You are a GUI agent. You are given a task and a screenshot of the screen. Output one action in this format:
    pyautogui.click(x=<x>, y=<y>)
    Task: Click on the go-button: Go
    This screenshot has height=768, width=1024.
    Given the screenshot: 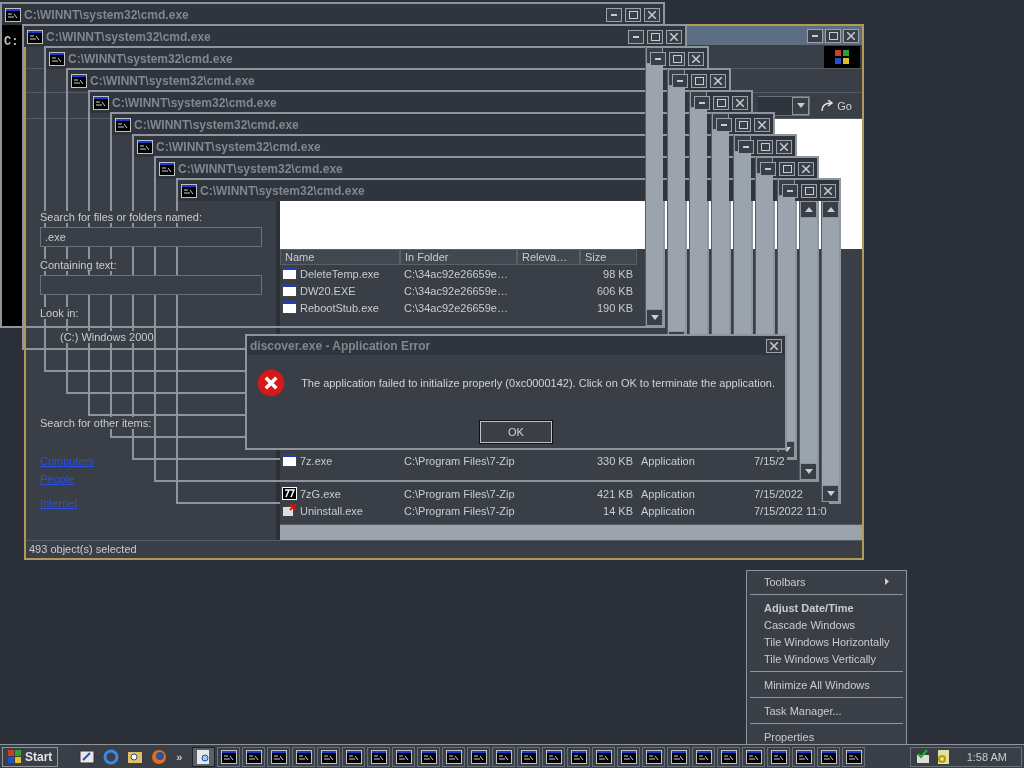 What is the action you would take?
    pyautogui.click(x=836, y=105)
    